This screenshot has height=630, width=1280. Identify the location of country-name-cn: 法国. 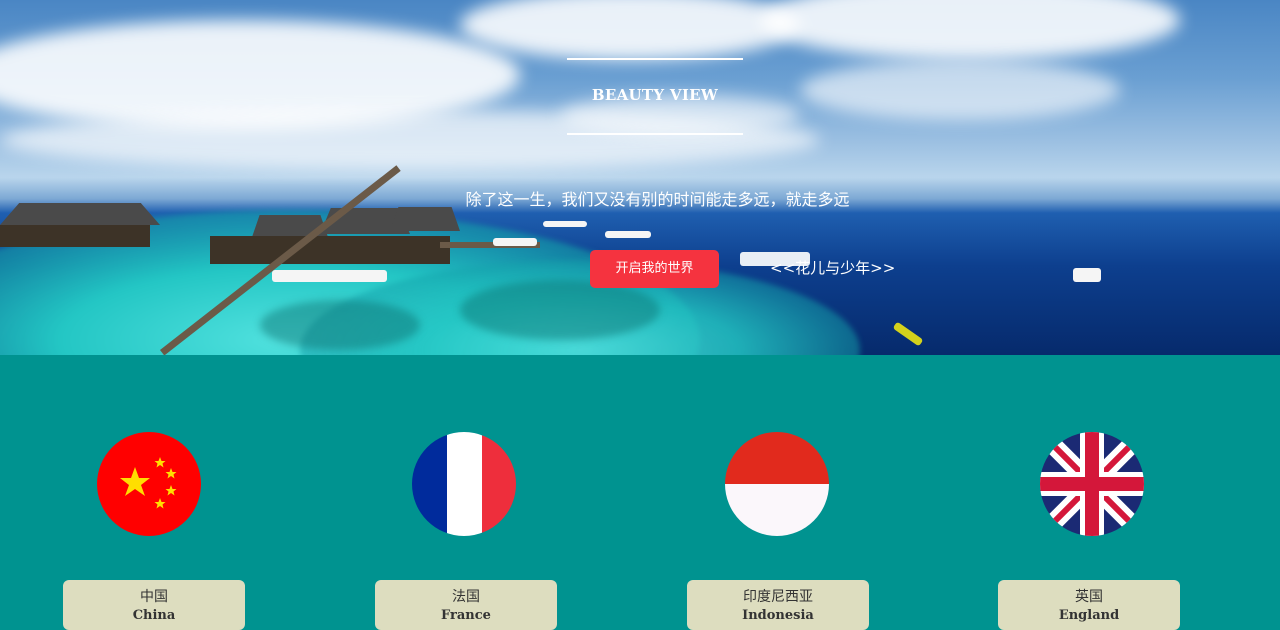
(466, 597).